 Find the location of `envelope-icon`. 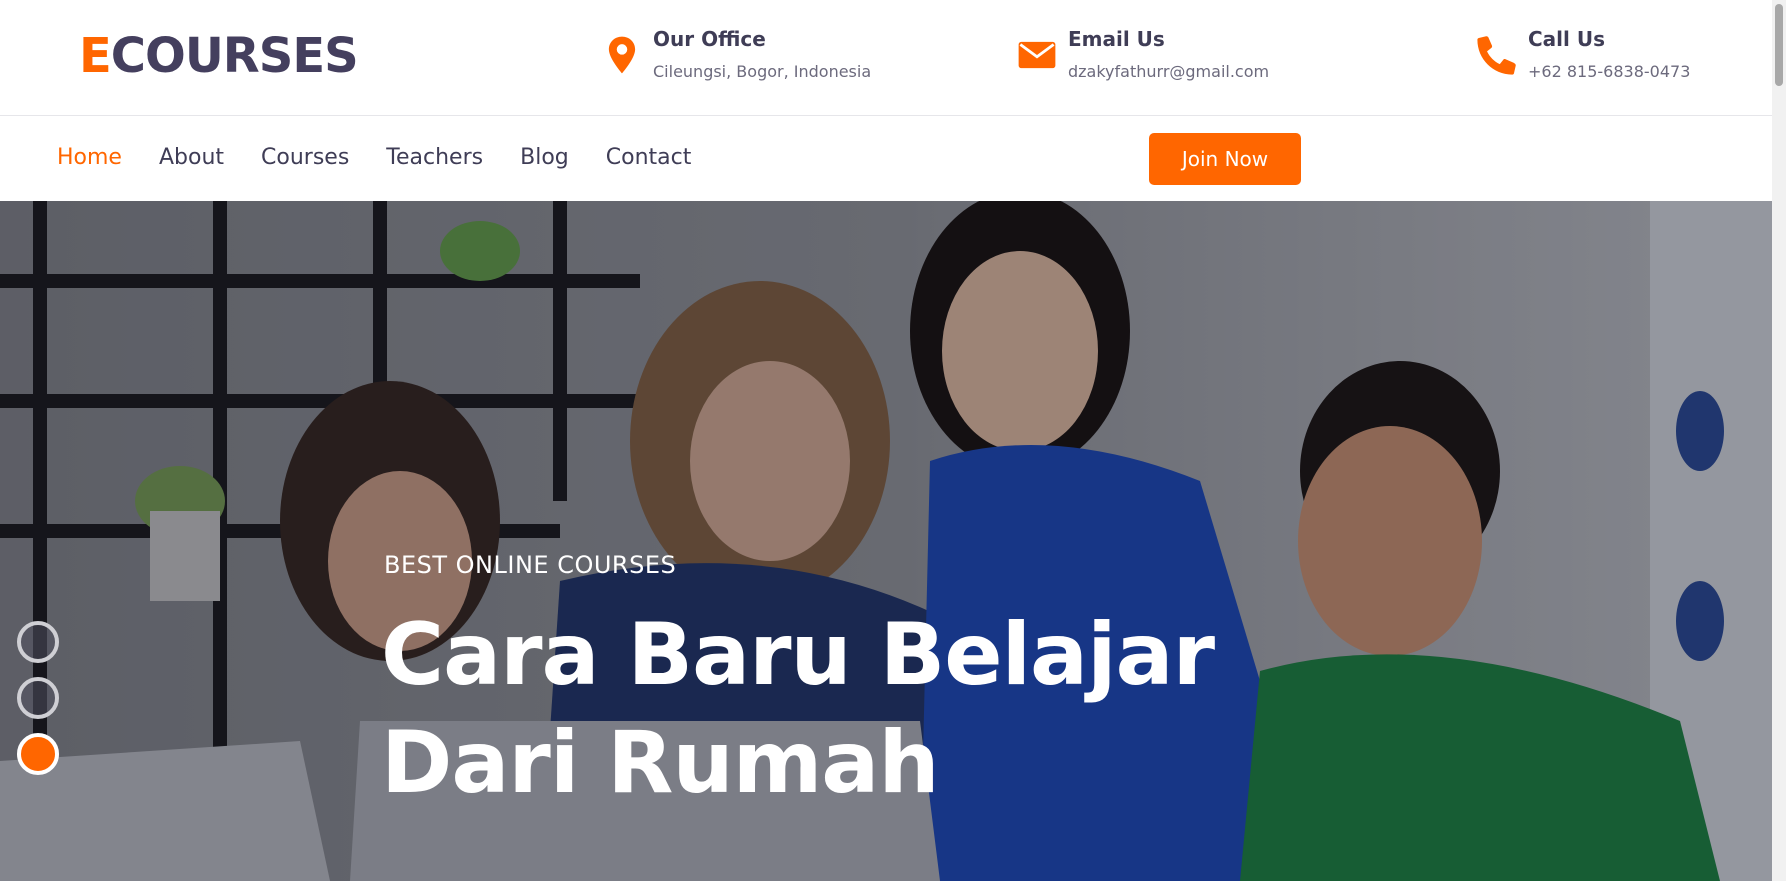

envelope-icon is located at coordinates (1037, 55).